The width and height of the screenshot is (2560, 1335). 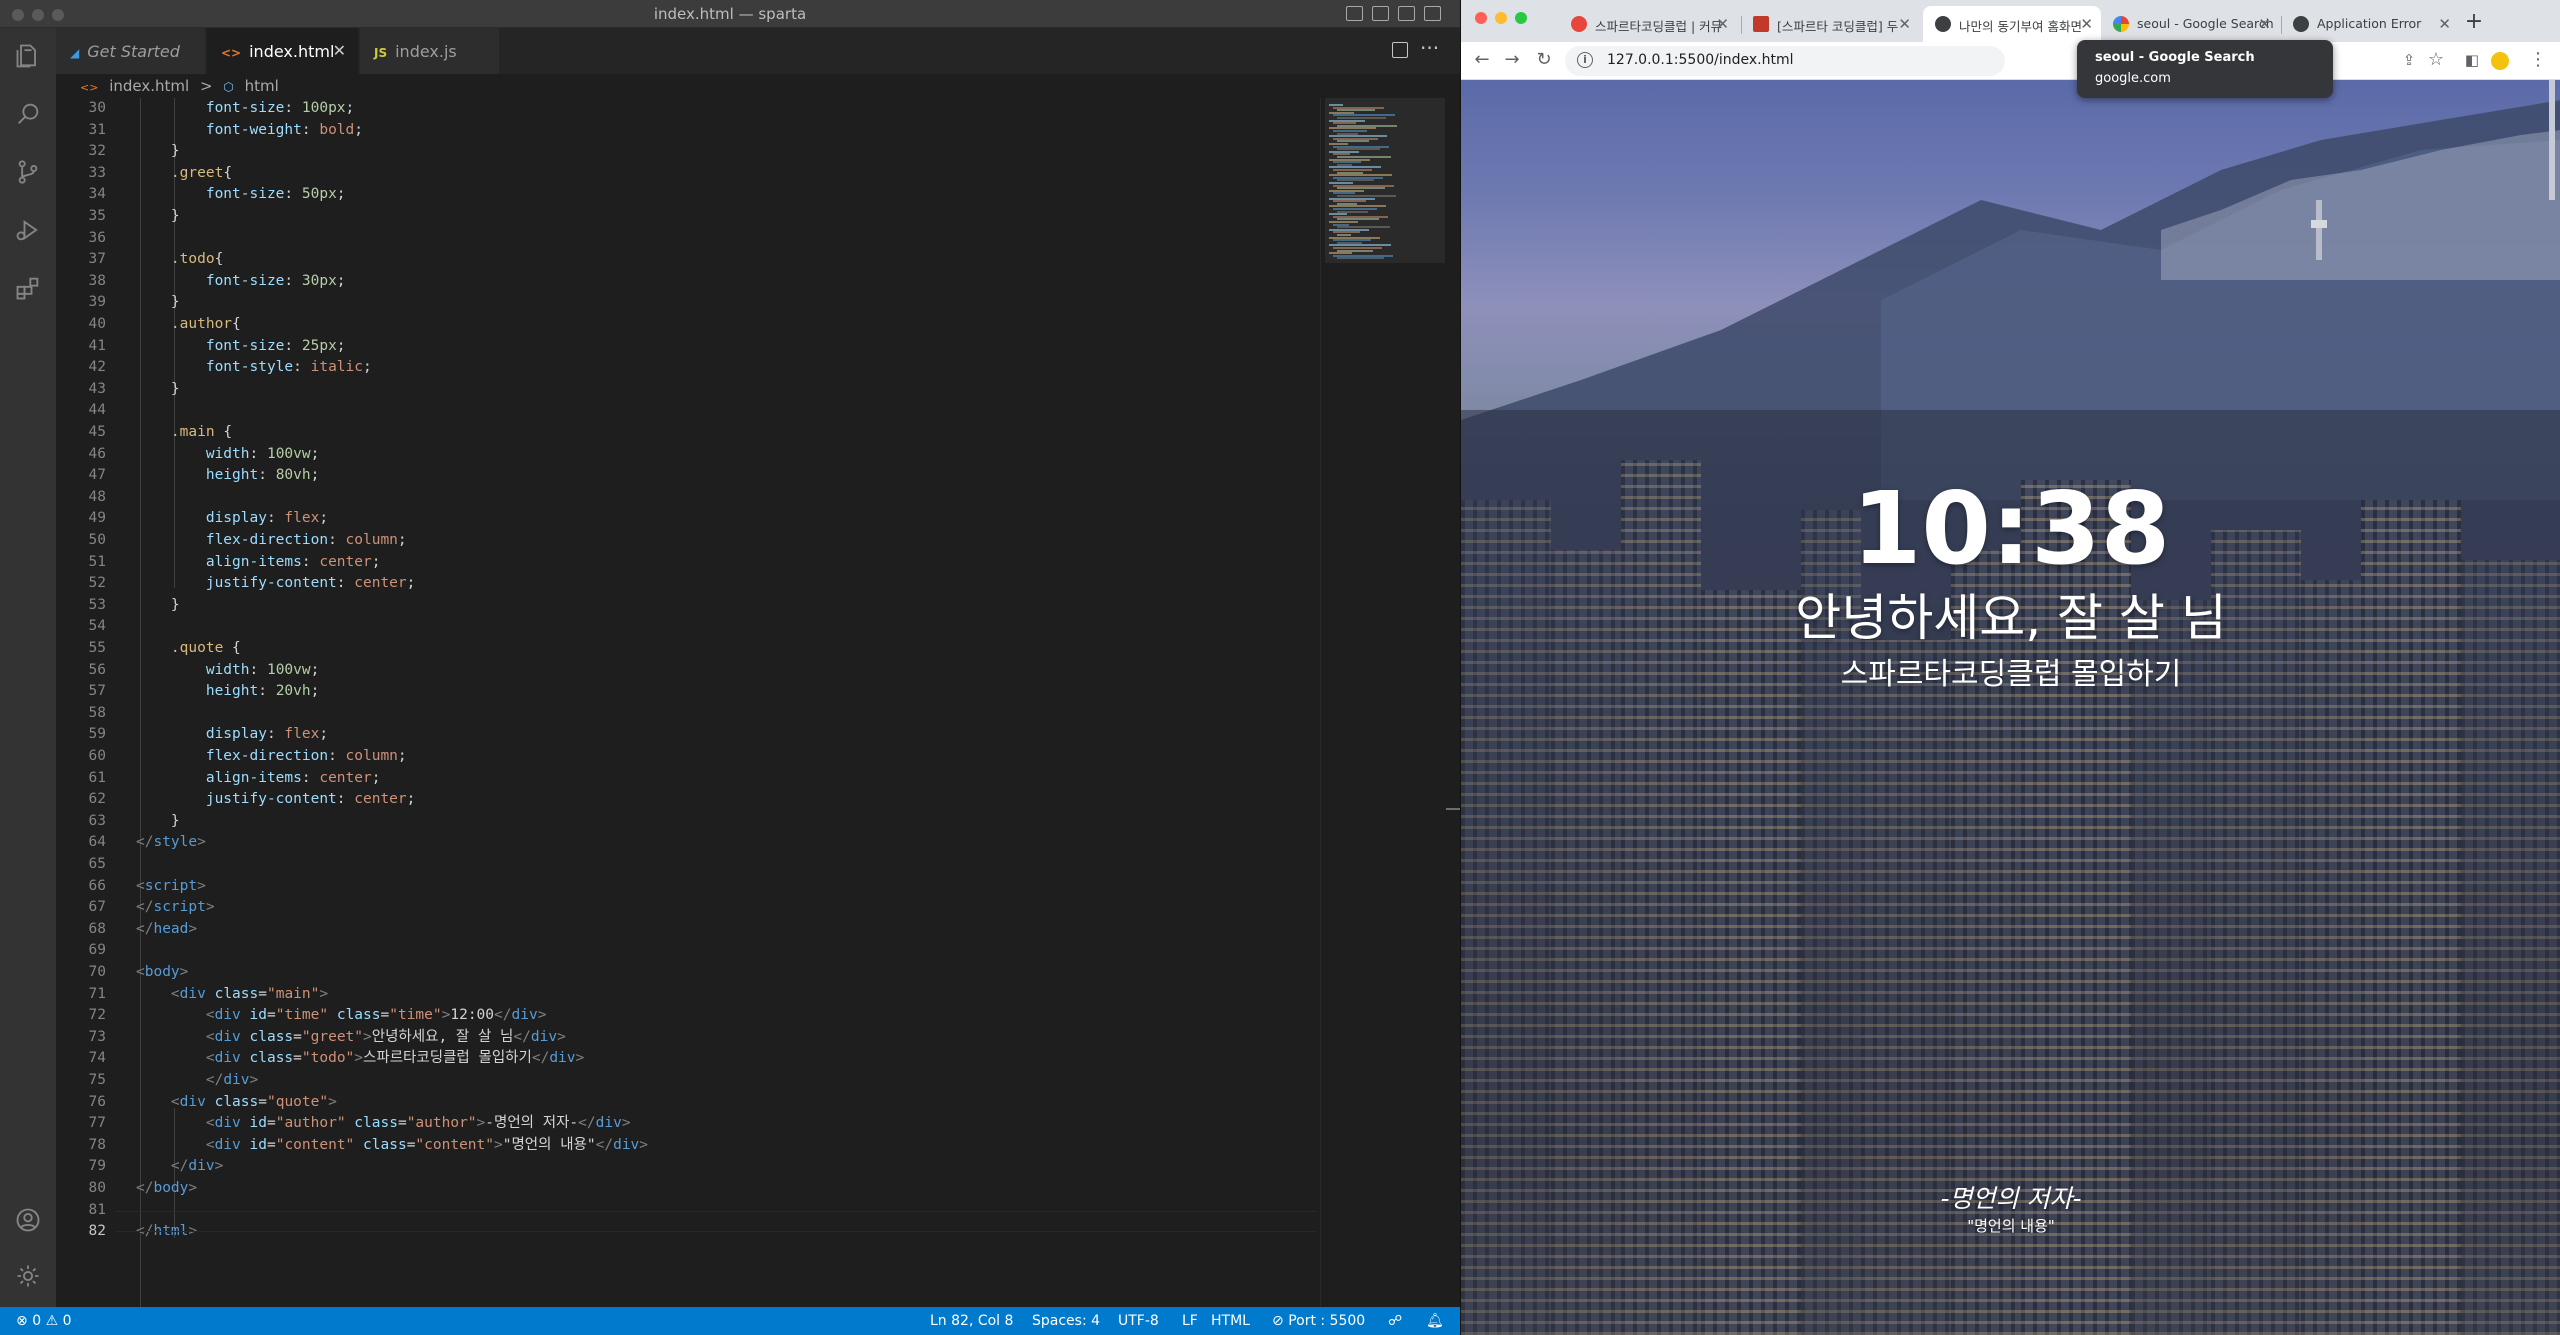 I want to click on code-line: </script>, so click(x=175, y=908).